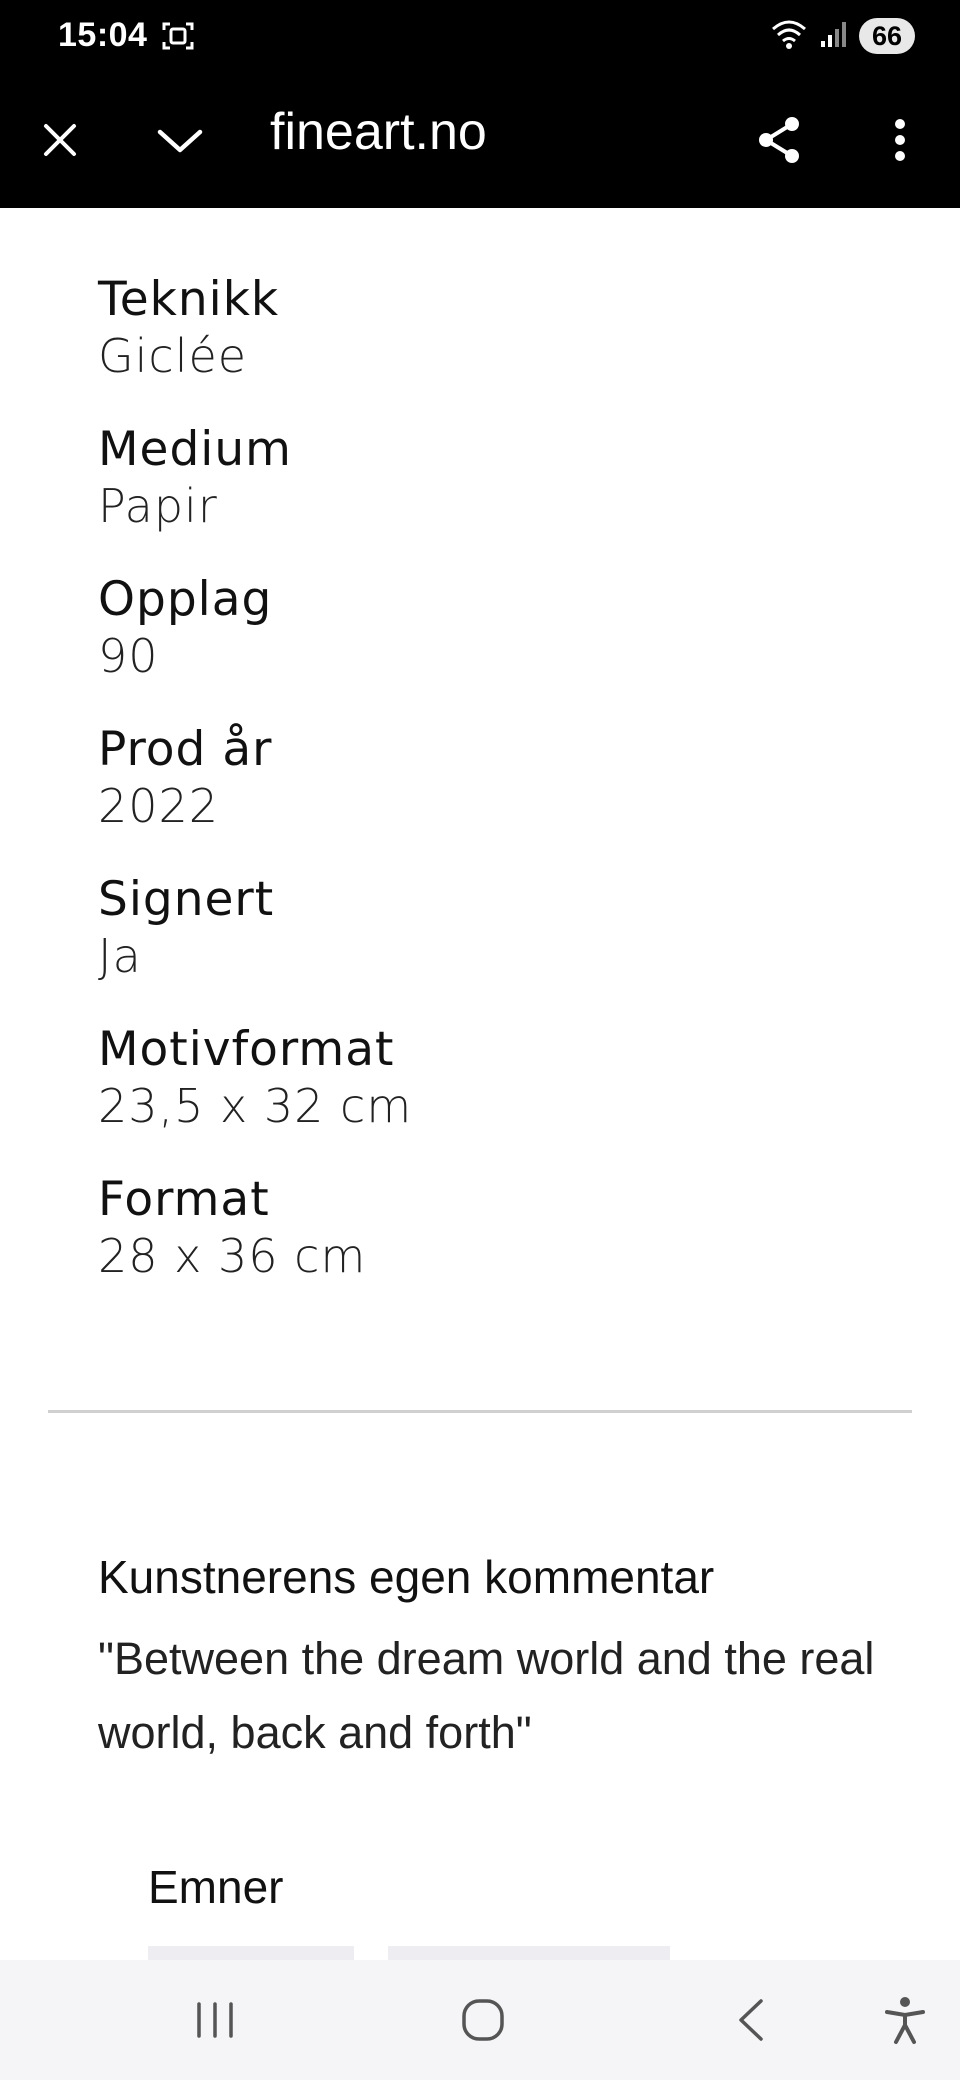 The width and height of the screenshot is (960, 2080). Describe the element at coordinates (188, 328) in the screenshot. I see `spec-teknikk: Teknikk Giclée` at that location.